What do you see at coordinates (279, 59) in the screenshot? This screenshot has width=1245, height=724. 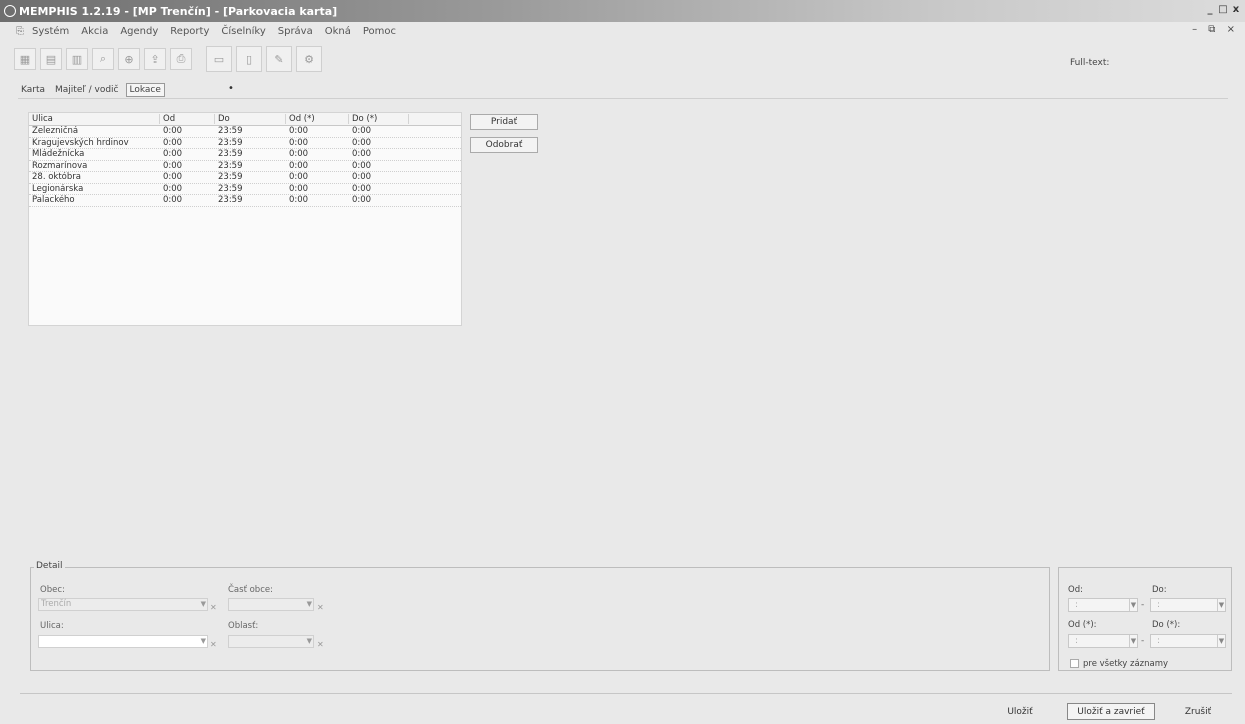 I see `edit-icon: ✎` at bounding box center [279, 59].